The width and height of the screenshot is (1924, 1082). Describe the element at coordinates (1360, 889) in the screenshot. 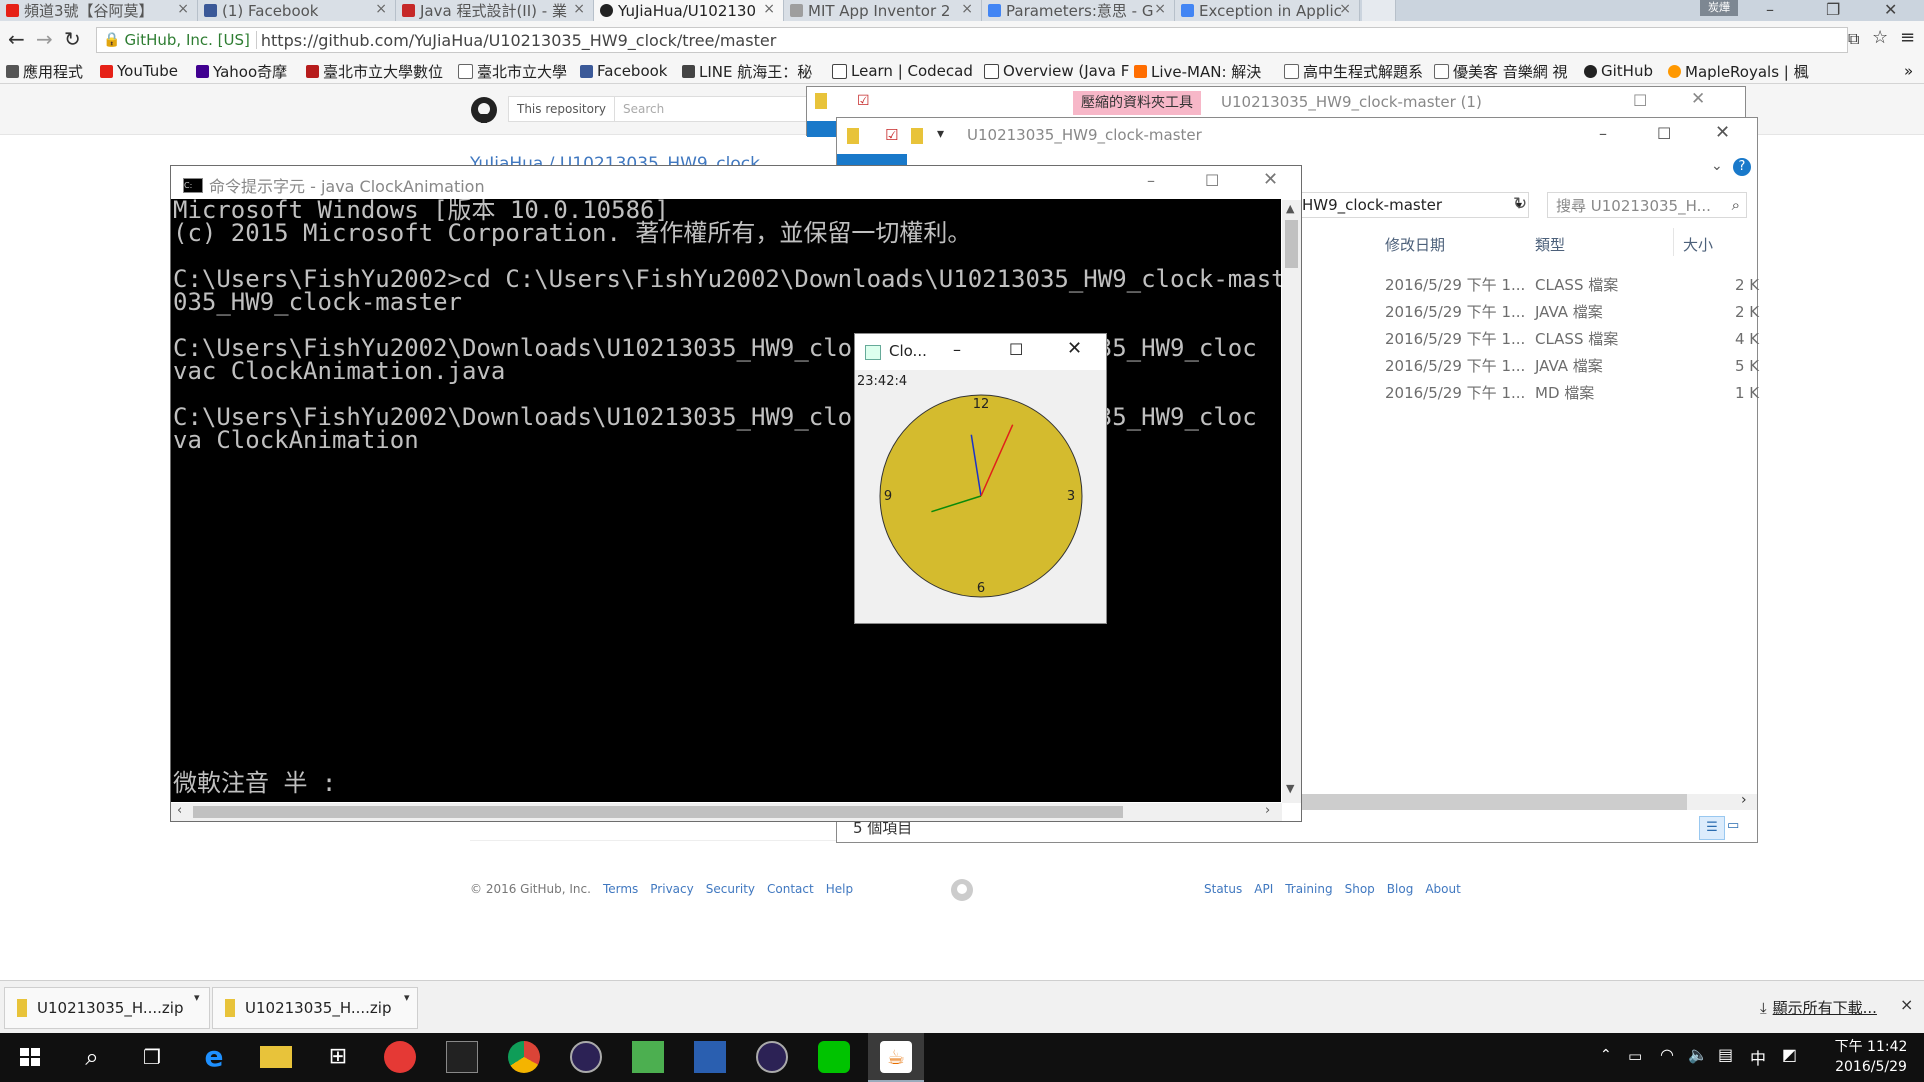

I see `footer-link: Shop` at that location.